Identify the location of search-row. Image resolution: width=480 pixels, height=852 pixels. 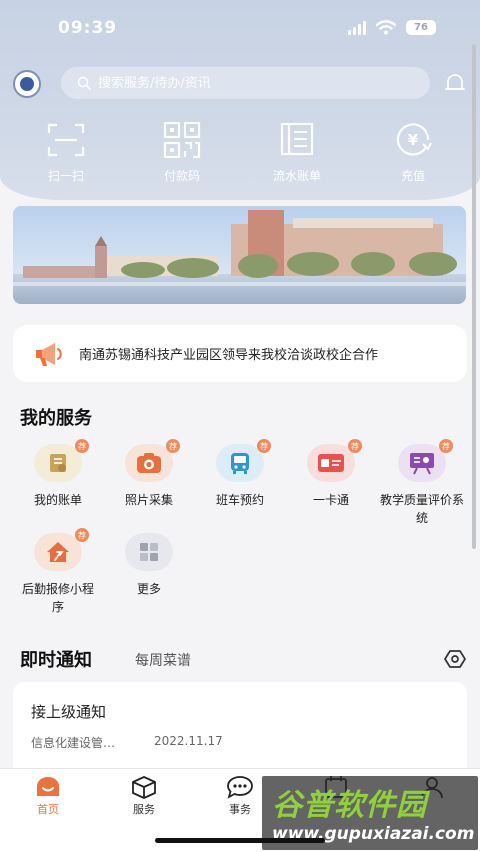
(240, 83).